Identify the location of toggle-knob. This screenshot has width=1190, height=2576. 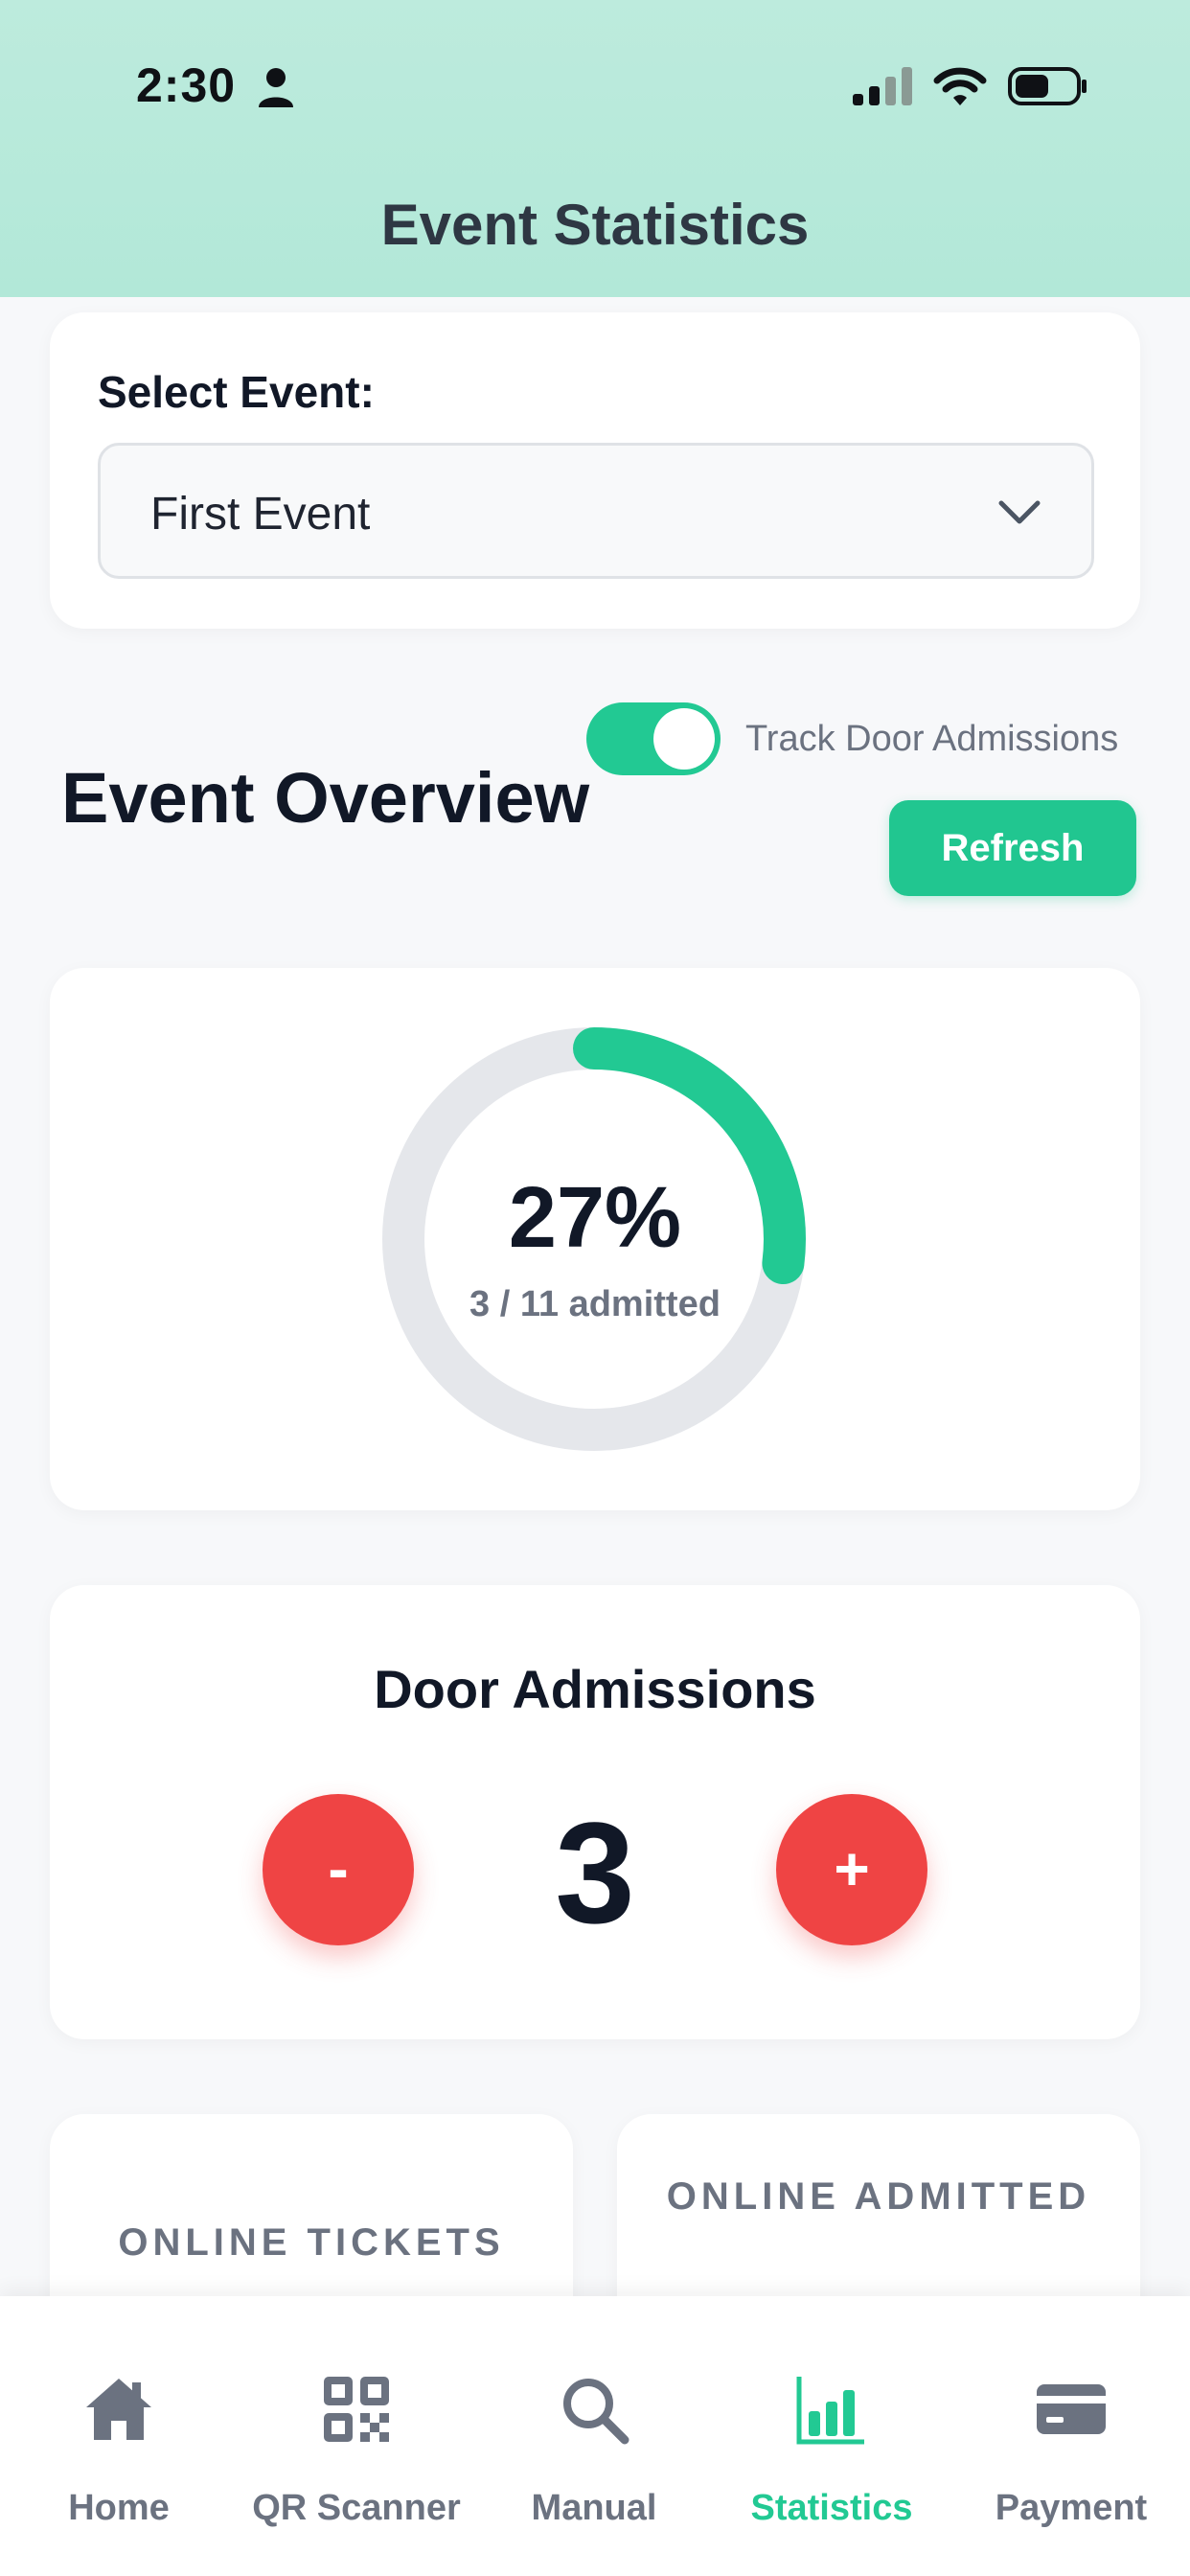
(684, 739).